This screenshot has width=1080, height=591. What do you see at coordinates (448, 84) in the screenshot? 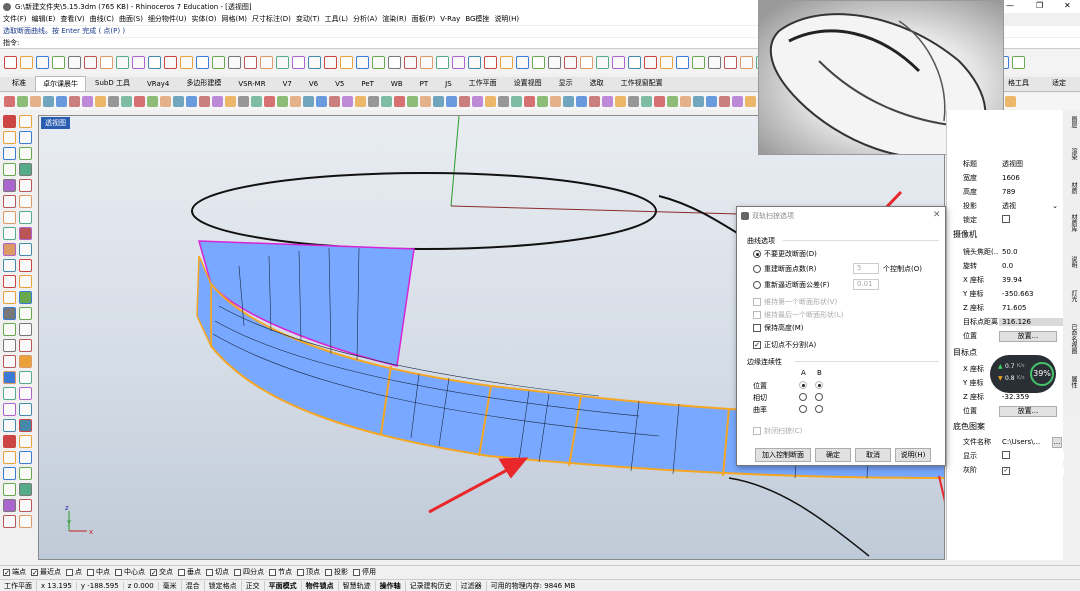
I see `tab-js: JS` at bounding box center [448, 84].